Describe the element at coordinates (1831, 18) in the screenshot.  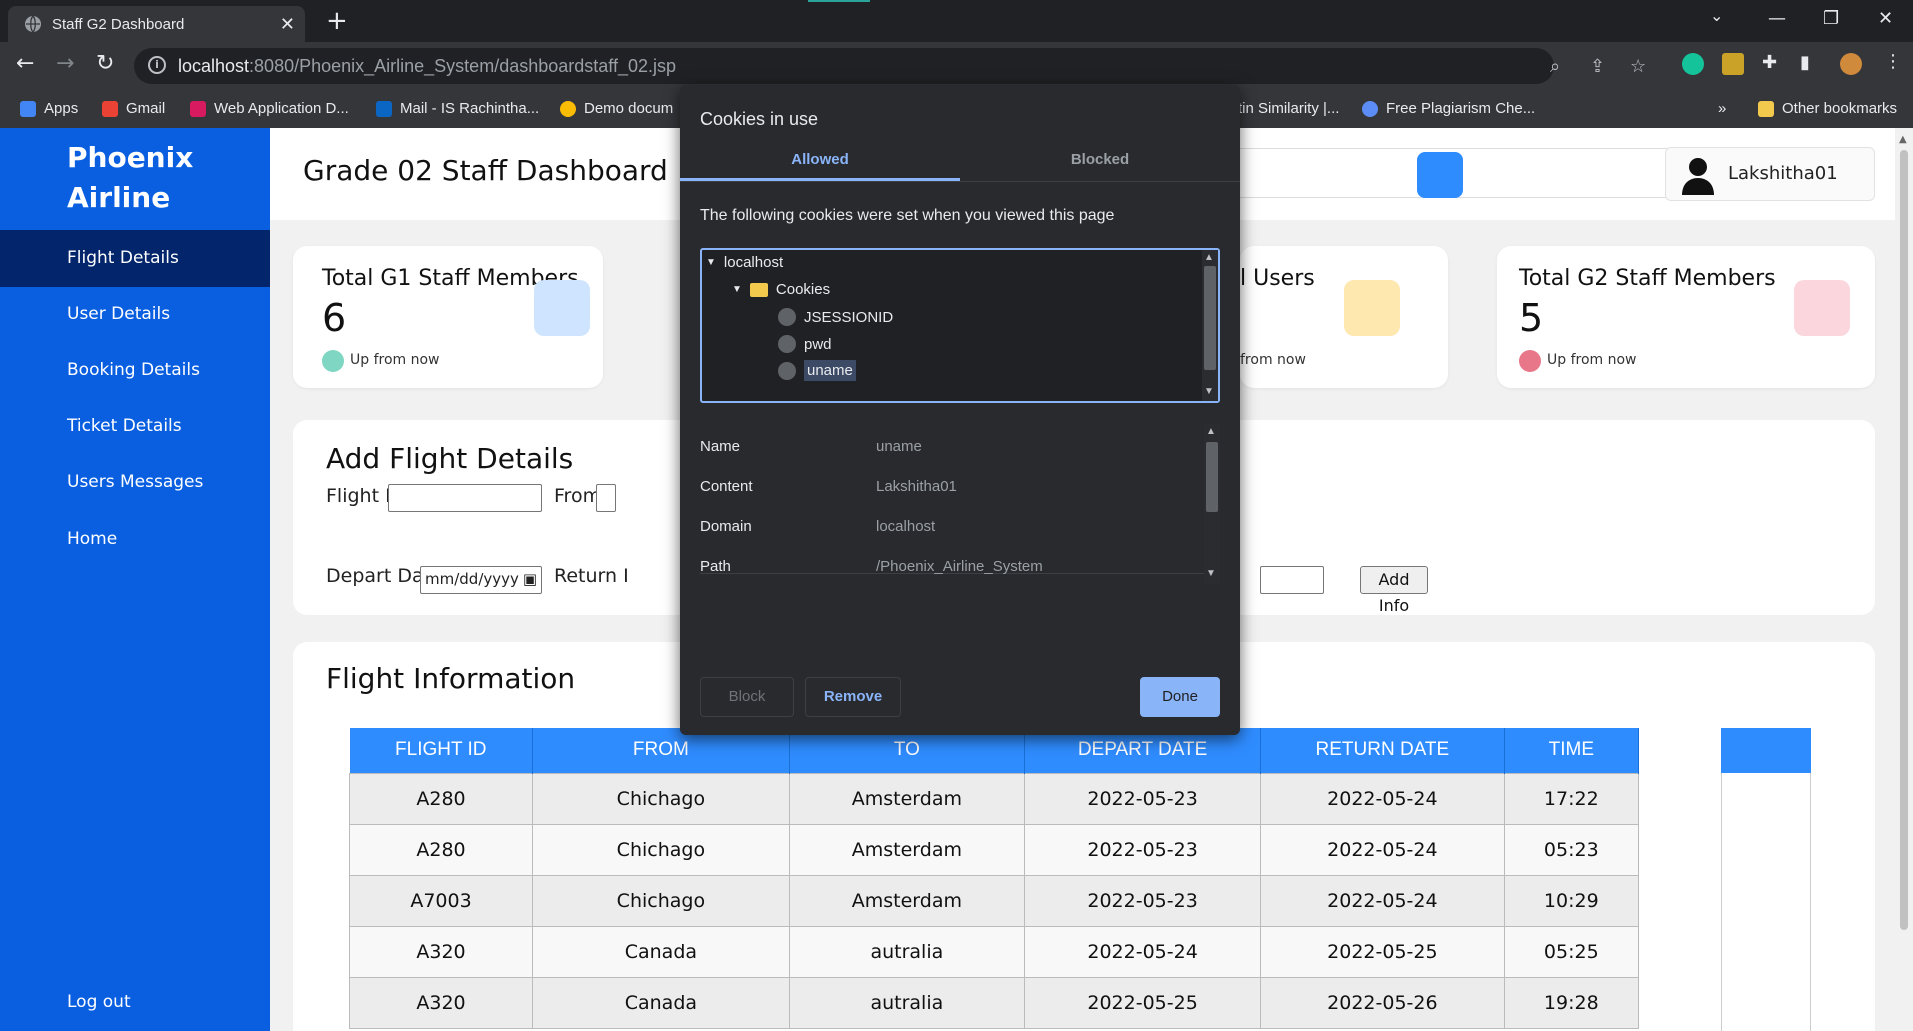
I see `restore-icon: ❐` at that location.